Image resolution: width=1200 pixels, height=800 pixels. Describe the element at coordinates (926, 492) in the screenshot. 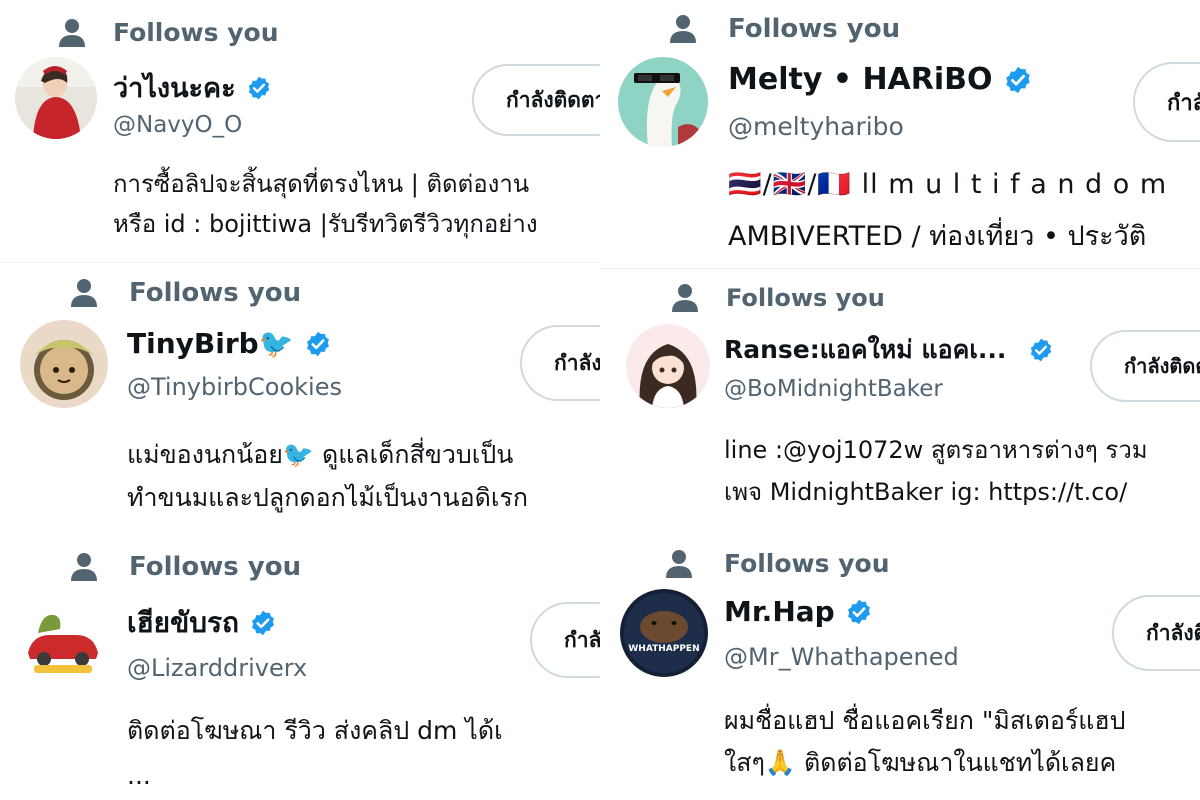

I see `bio-line: เพจ MidnightBaker ig: https://t.co/` at that location.